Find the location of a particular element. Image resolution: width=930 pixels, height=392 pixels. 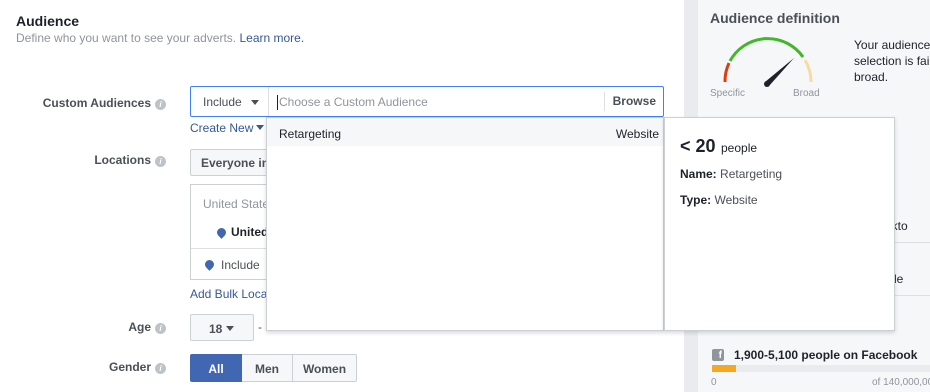

gender-label-text: Gender is located at coordinates (129, 367).